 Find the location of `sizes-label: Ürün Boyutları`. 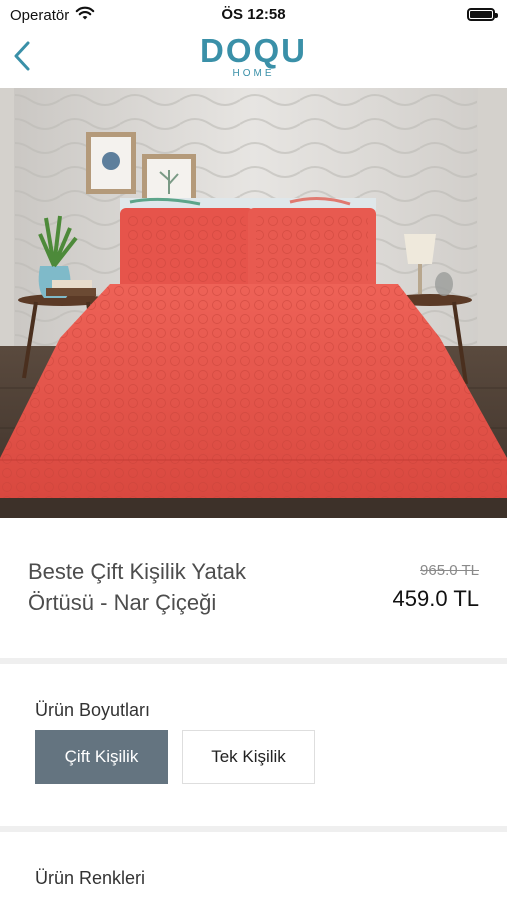

sizes-label: Ürün Boyutları is located at coordinates (93, 710).